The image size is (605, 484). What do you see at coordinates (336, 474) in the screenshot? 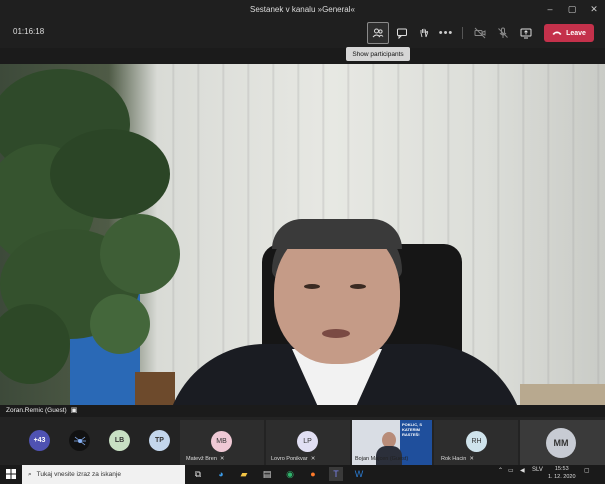
I see `teams-icon: T` at bounding box center [336, 474].